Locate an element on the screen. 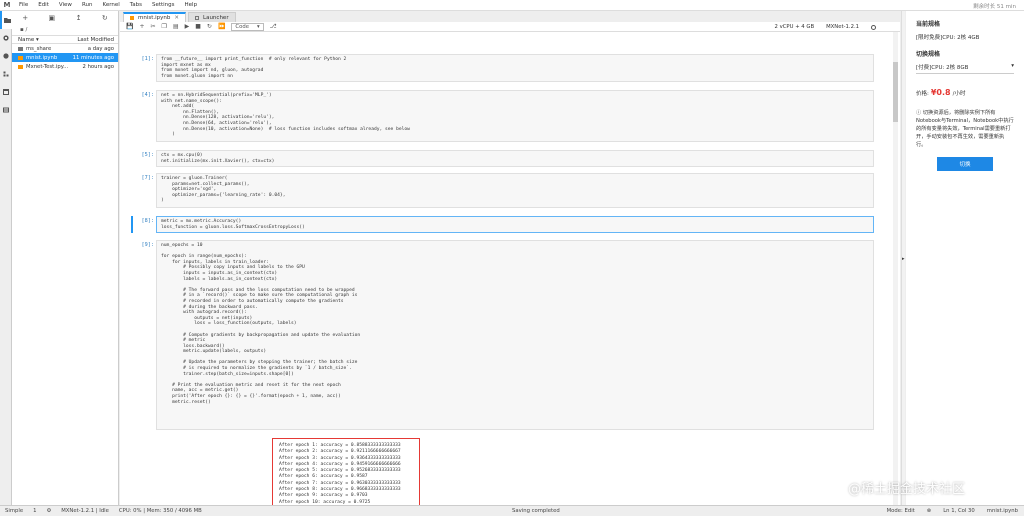 This screenshot has width=1024, height=516. paste-icon: ▤ is located at coordinates (176, 26).